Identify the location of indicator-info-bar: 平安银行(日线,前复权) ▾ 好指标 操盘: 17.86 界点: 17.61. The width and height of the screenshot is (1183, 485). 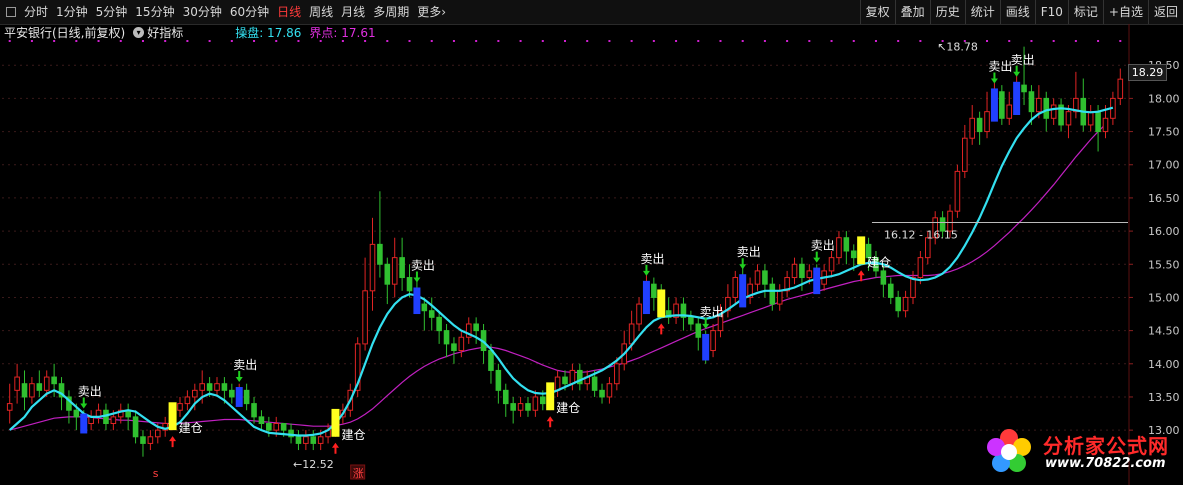
(565, 32).